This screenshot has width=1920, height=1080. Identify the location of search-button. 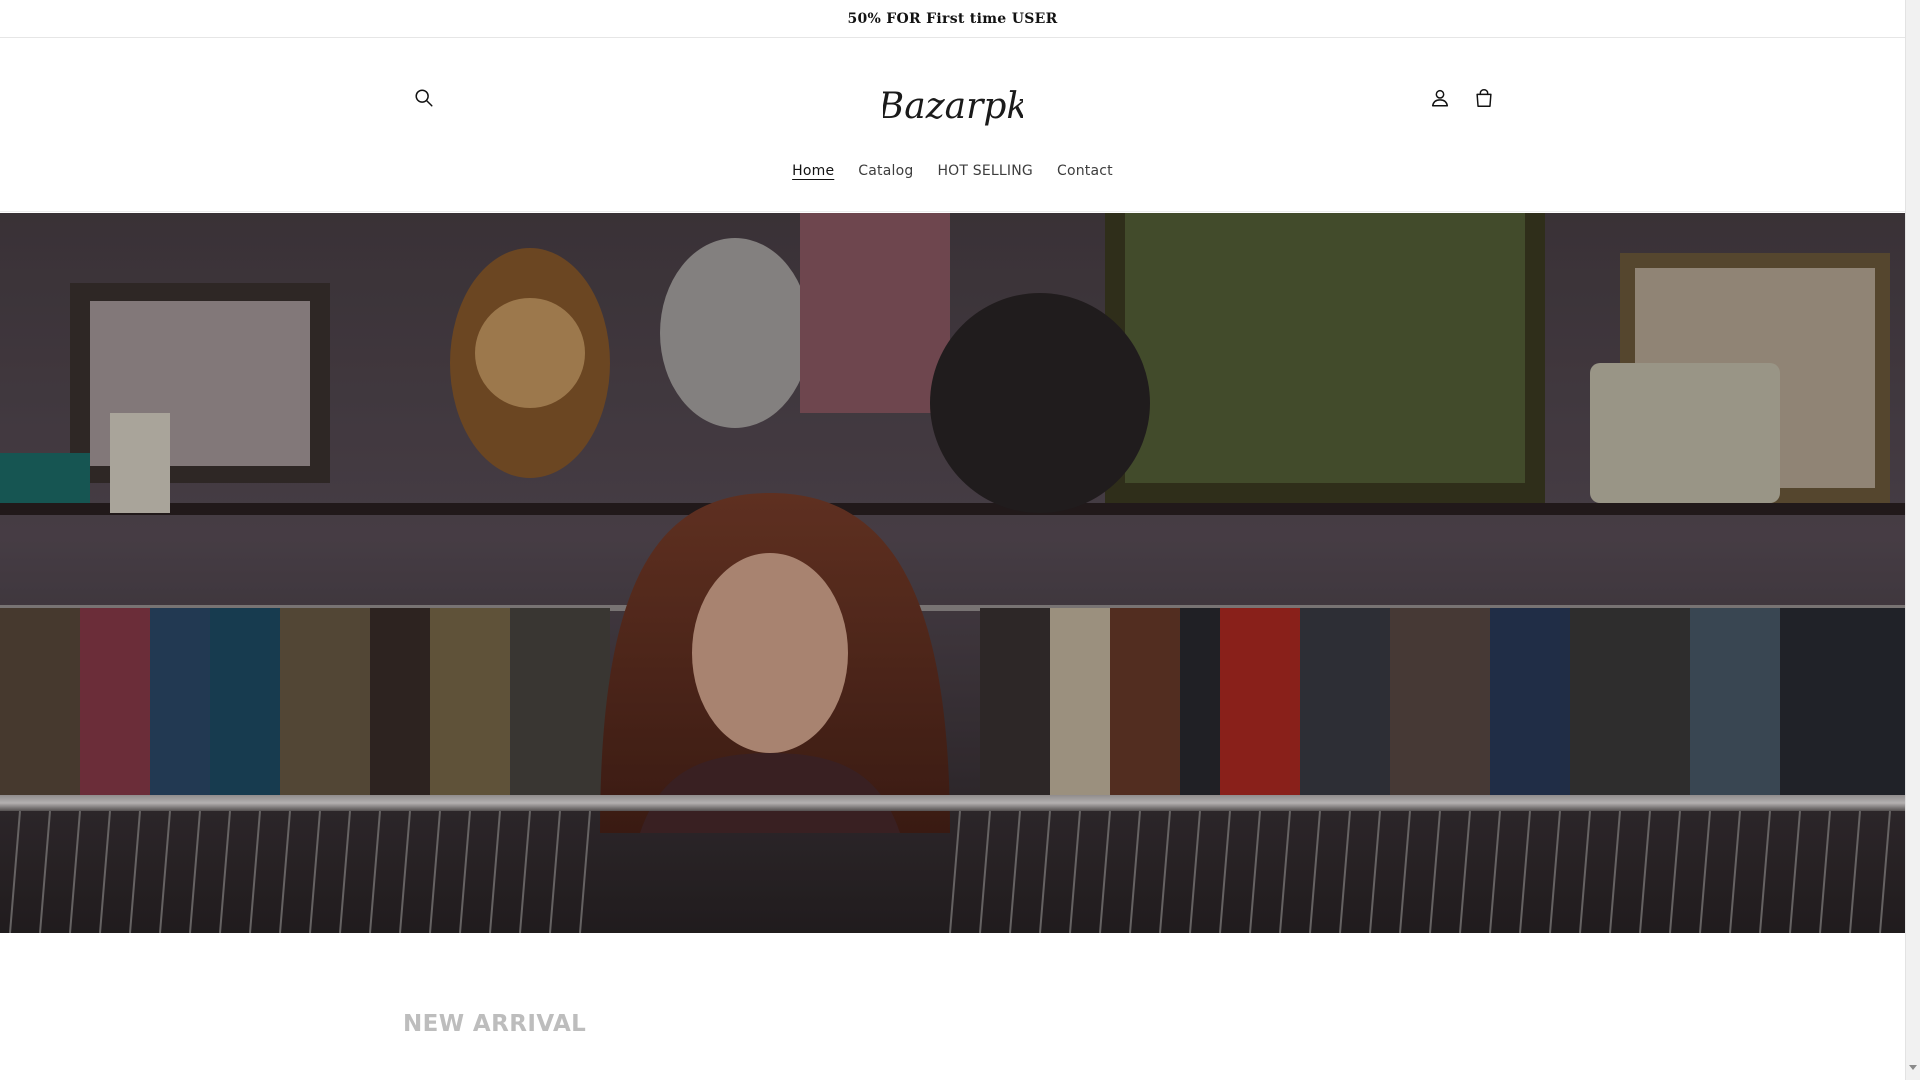
(424, 98).